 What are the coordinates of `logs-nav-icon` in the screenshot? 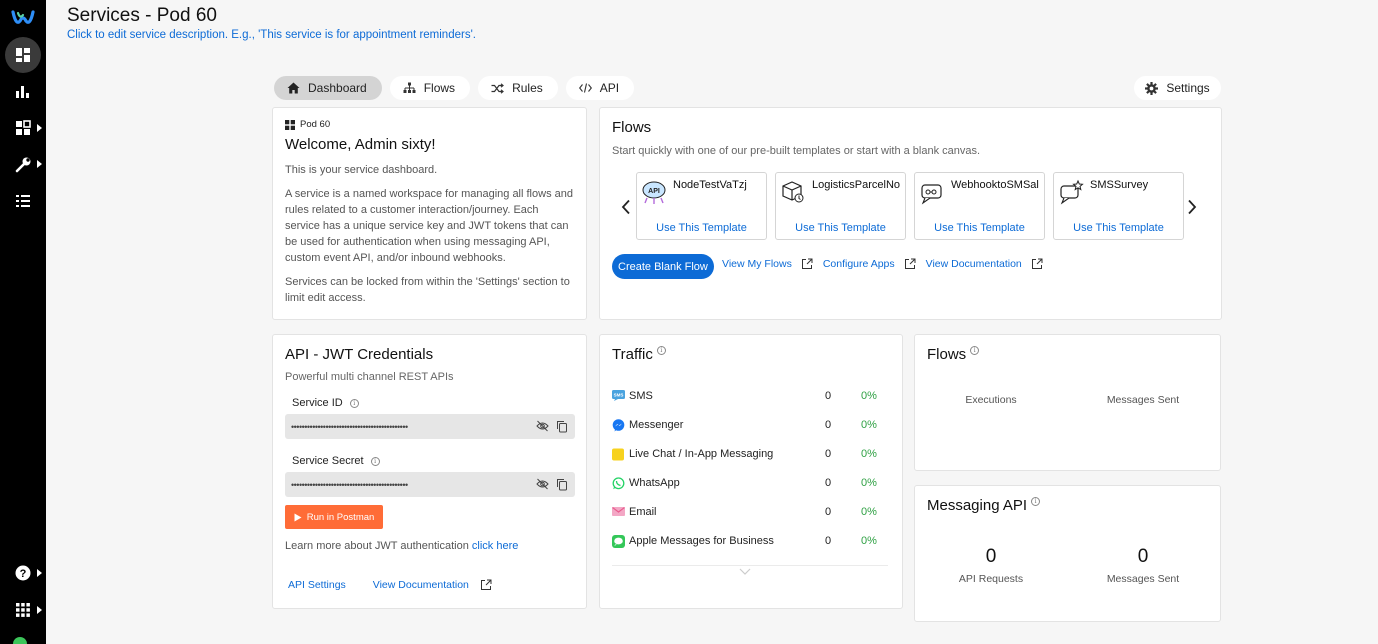 It's located at (23, 201).